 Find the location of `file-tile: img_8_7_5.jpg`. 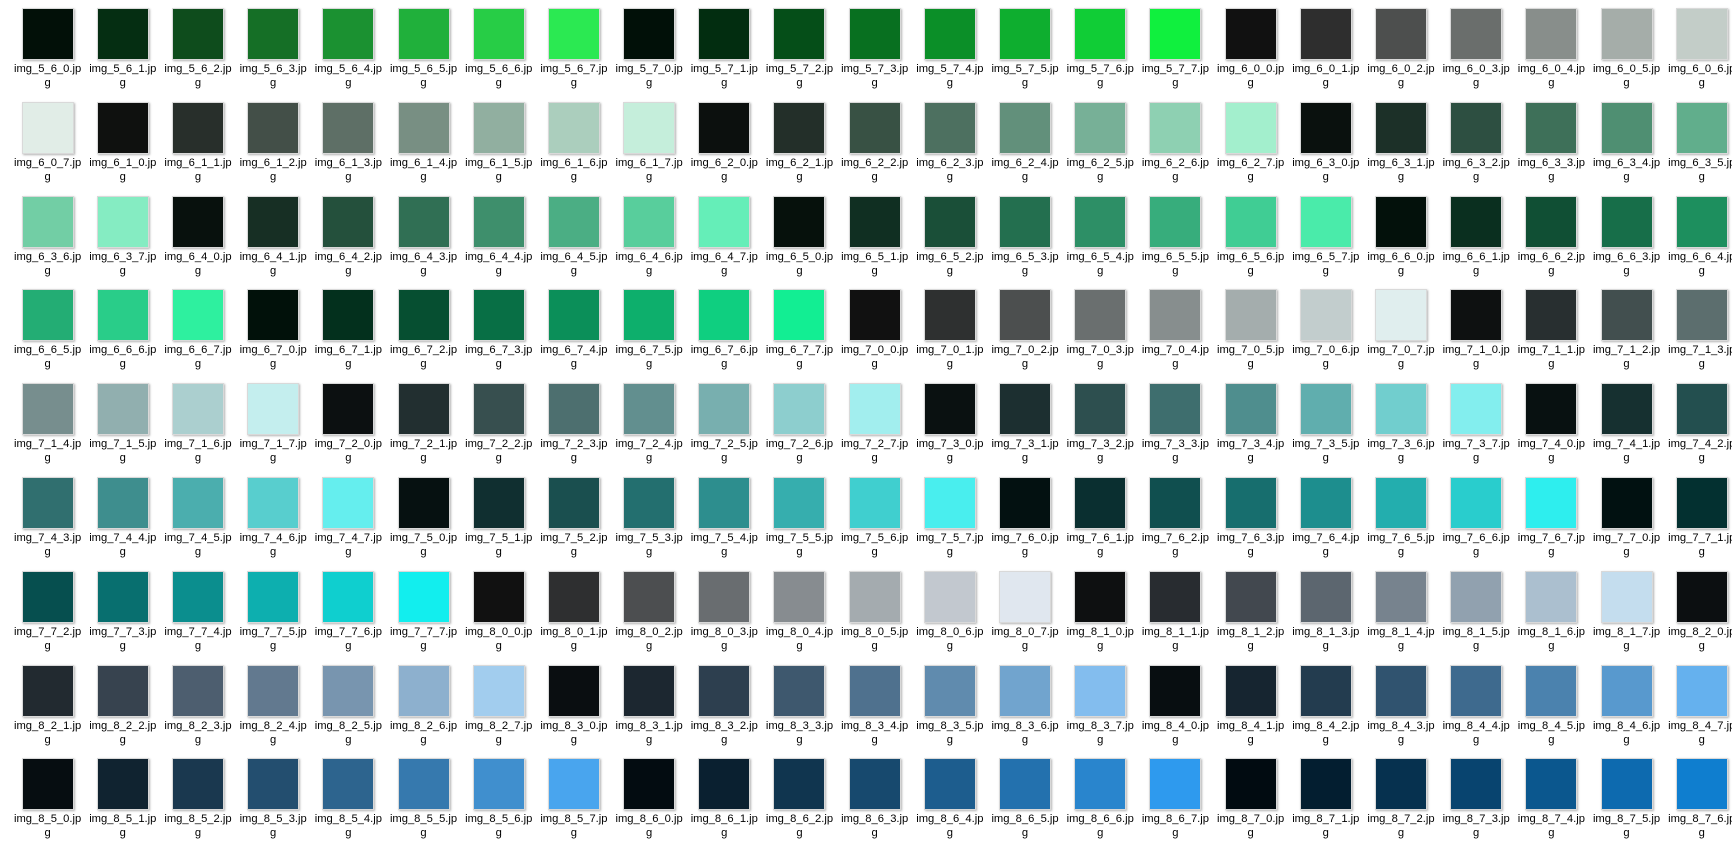

file-tile: img_8_7_5.jpg is located at coordinates (1626, 805).